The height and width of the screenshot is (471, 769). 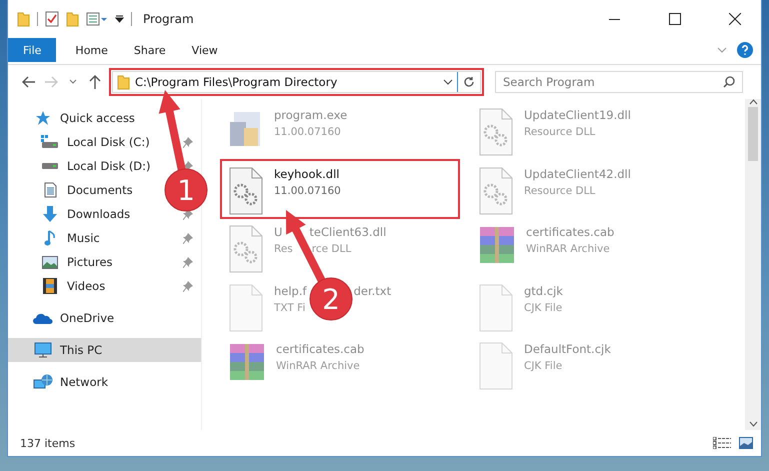 I want to click on file-name: UpdateClient42.dll, so click(x=577, y=173).